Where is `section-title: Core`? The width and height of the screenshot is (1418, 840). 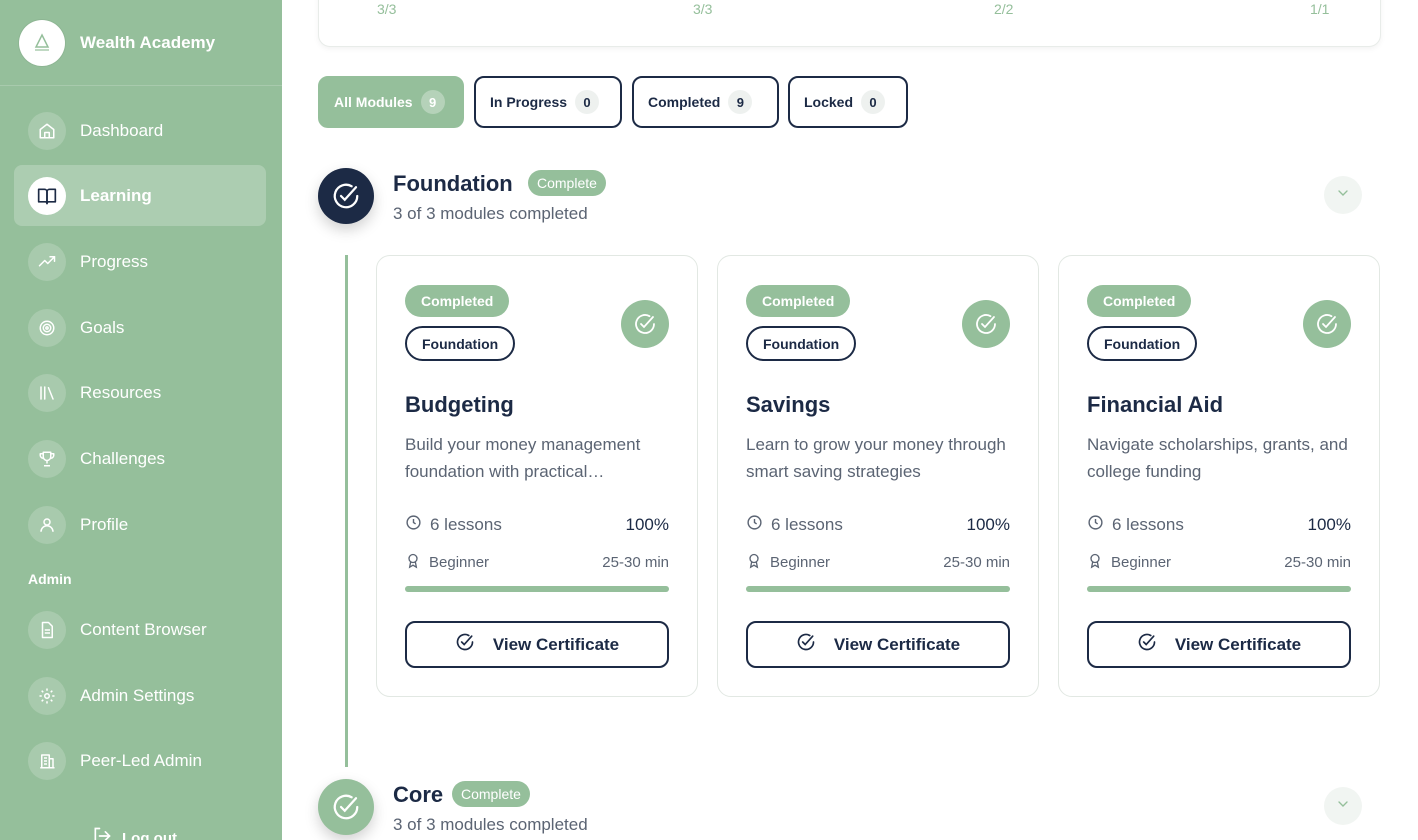 section-title: Core is located at coordinates (418, 794).